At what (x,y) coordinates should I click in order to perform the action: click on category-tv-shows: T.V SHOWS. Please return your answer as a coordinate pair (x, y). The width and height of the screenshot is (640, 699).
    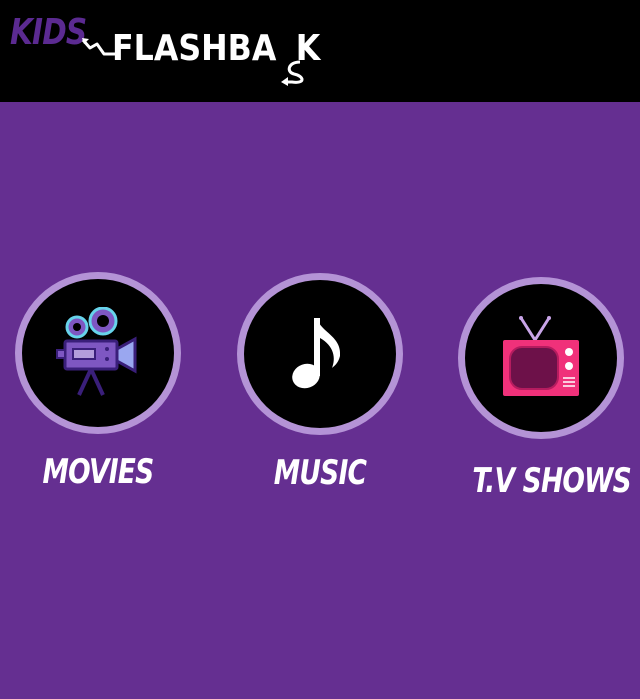
    Looking at the image, I should click on (542, 389).